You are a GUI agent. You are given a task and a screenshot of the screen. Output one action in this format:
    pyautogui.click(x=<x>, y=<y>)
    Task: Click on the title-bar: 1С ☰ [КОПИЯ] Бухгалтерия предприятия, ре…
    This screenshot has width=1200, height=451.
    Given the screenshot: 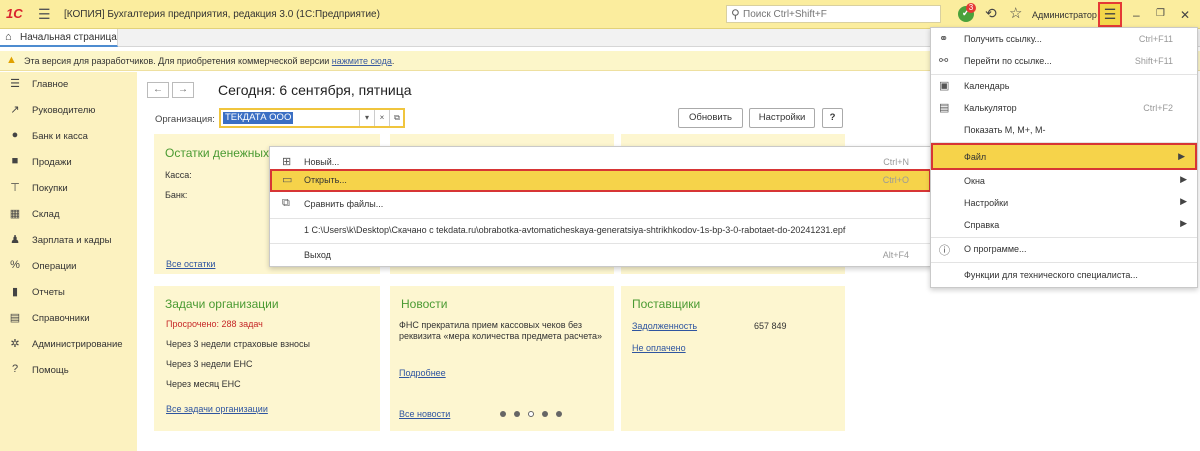 What is the action you would take?
    pyautogui.click(x=600, y=14)
    